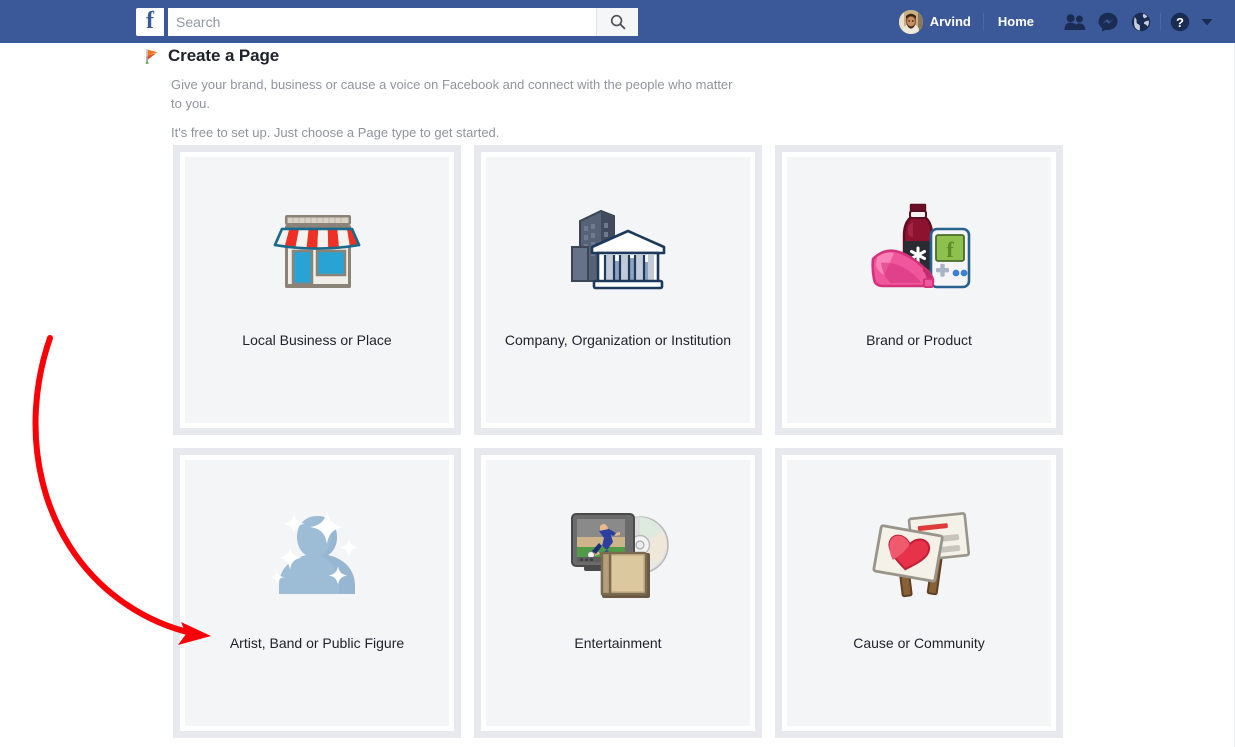 Image resolution: width=1235 pixels, height=747 pixels. I want to click on protest-signs-icon, so click(919, 548).